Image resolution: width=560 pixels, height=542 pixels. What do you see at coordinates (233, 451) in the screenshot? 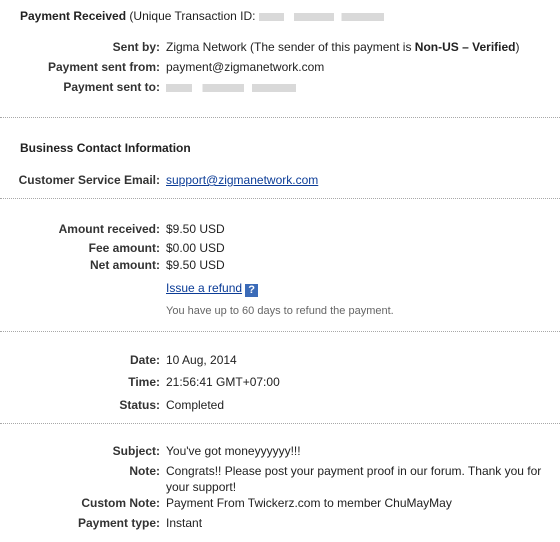
I see `subject-value: You've got moneyyyyyy!!!` at bounding box center [233, 451].